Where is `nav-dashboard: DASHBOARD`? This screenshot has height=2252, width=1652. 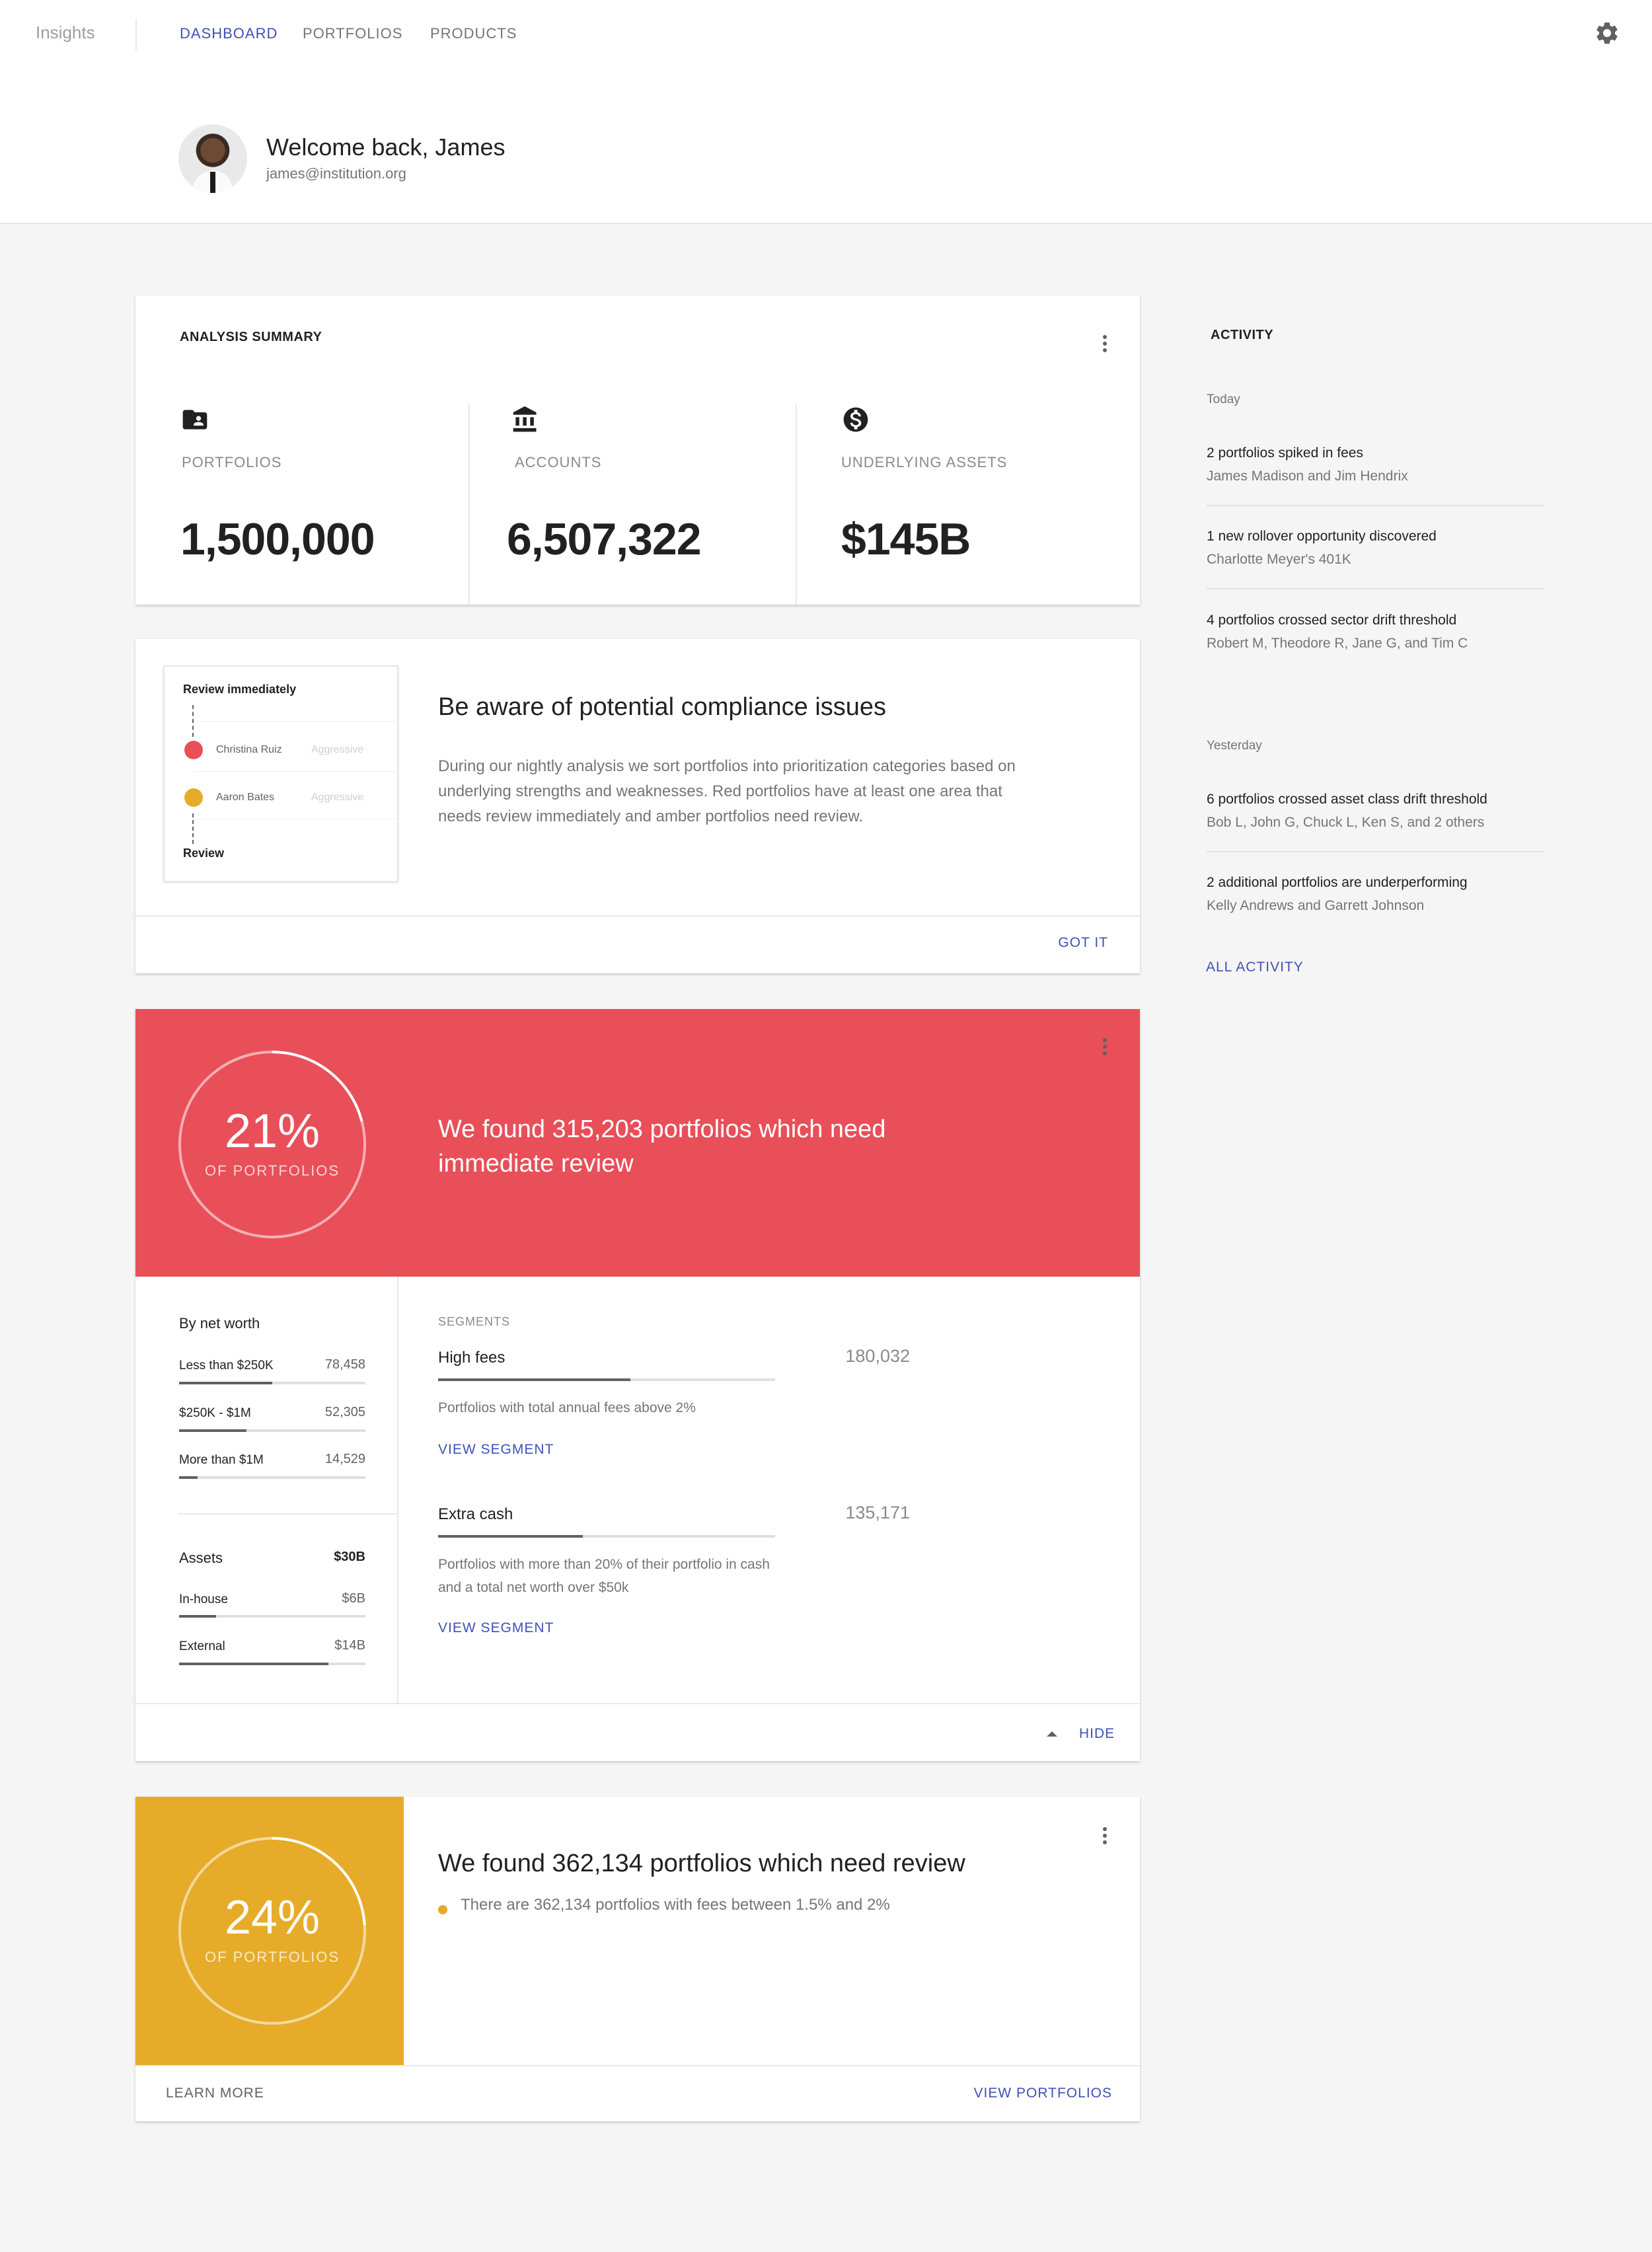 nav-dashboard: DASHBOARD is located at coordinates (229, 33).